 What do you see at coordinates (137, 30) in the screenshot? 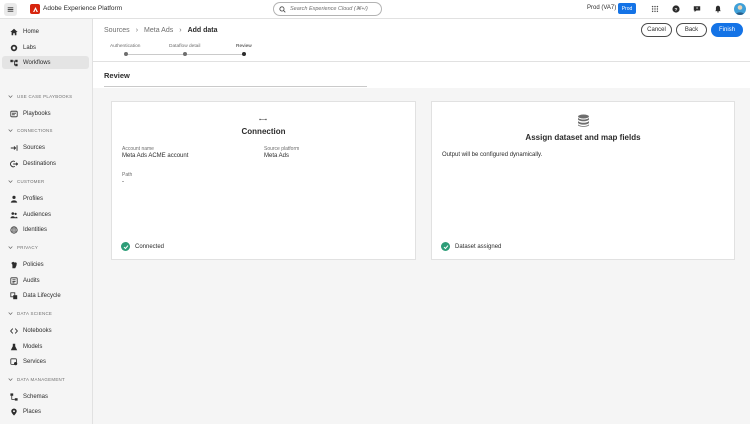
I see `chevron-right-icon: ›` at bounding box center [137, 30].